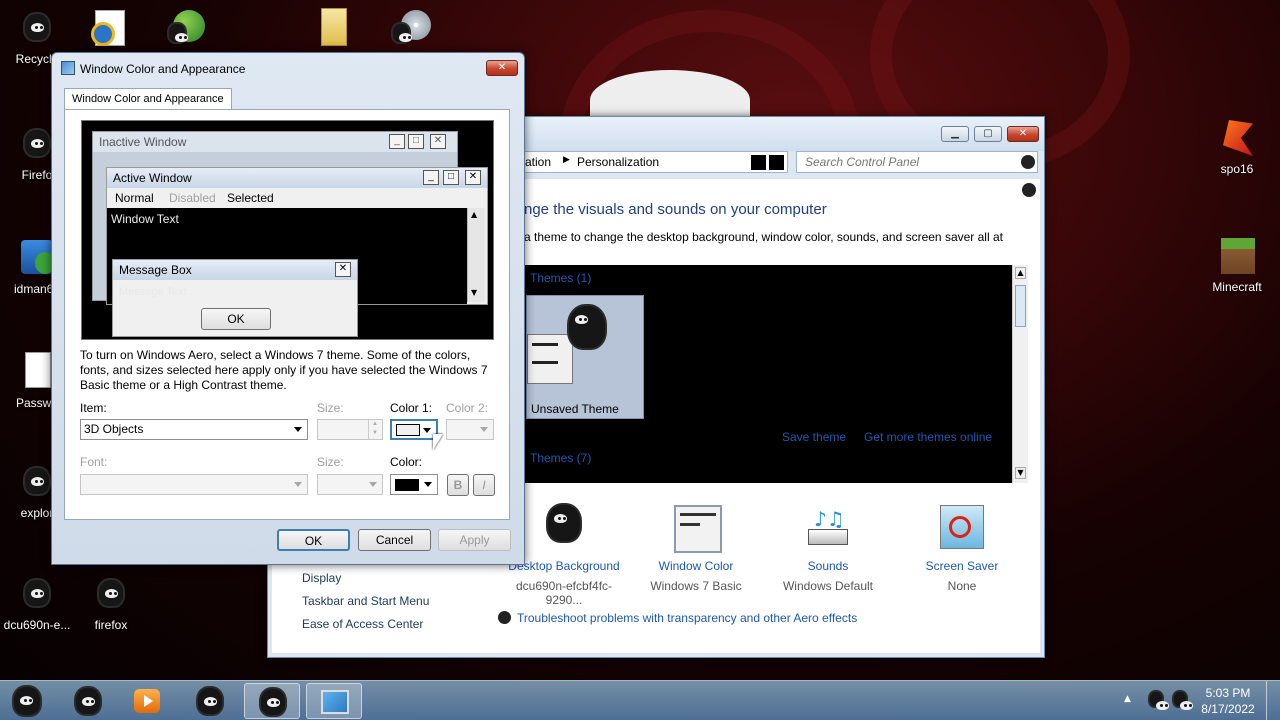 The height and width of the screenshot is (720, 1280). What do you see at coordinates (235, 298) in the screenshot?
I see `preview-message-box: Message Box ✕ Message Text OK` at bounding box center [235, 298].